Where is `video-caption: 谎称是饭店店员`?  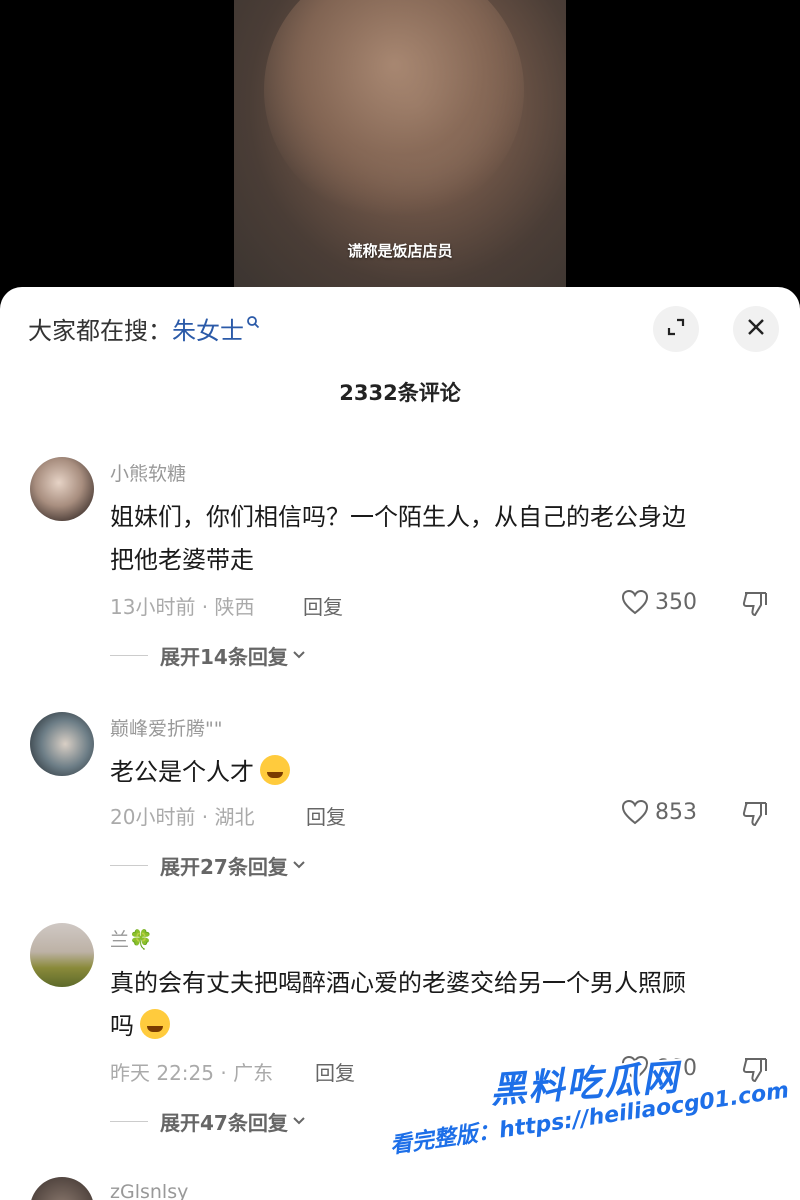
video-caption: 谎称是饭店店员 is located at coordinates (400, 251).